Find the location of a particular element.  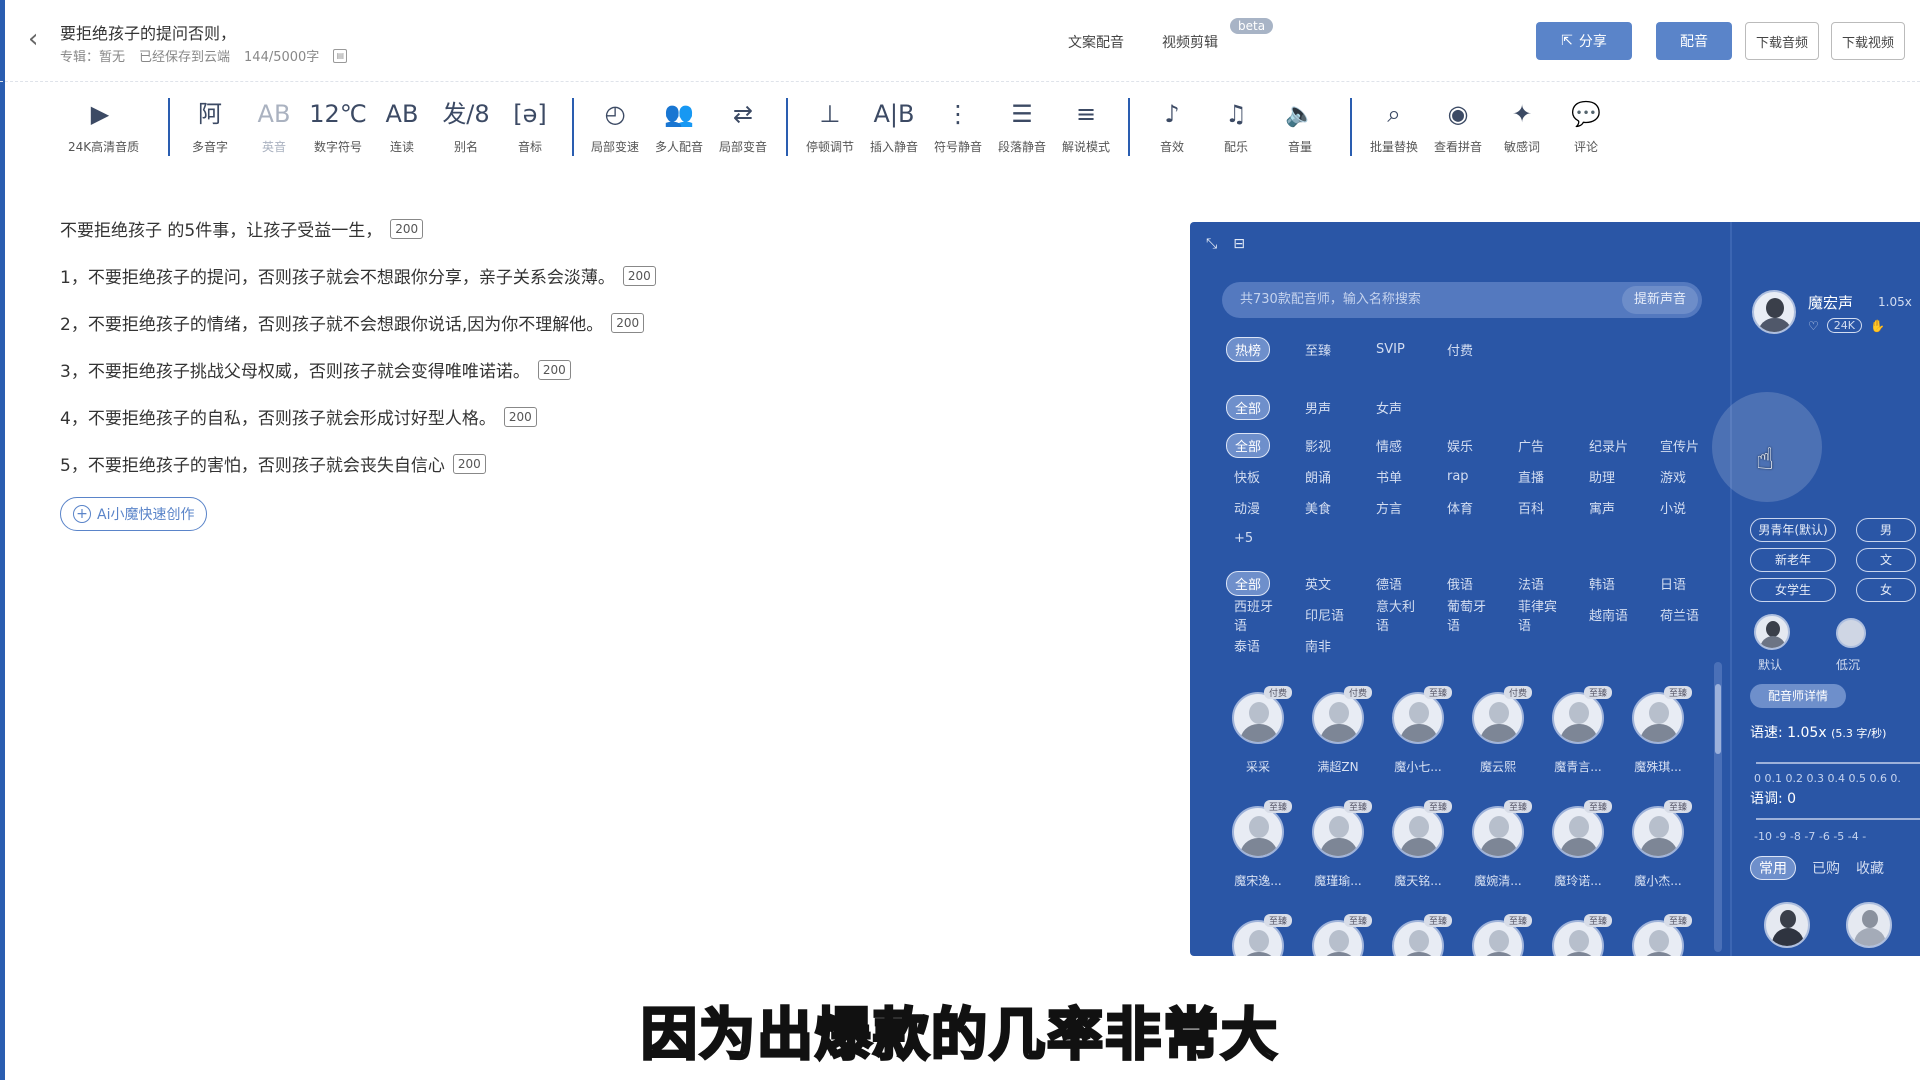

style-option-female-student: 女学生 is located at coordinates (1793, 590).